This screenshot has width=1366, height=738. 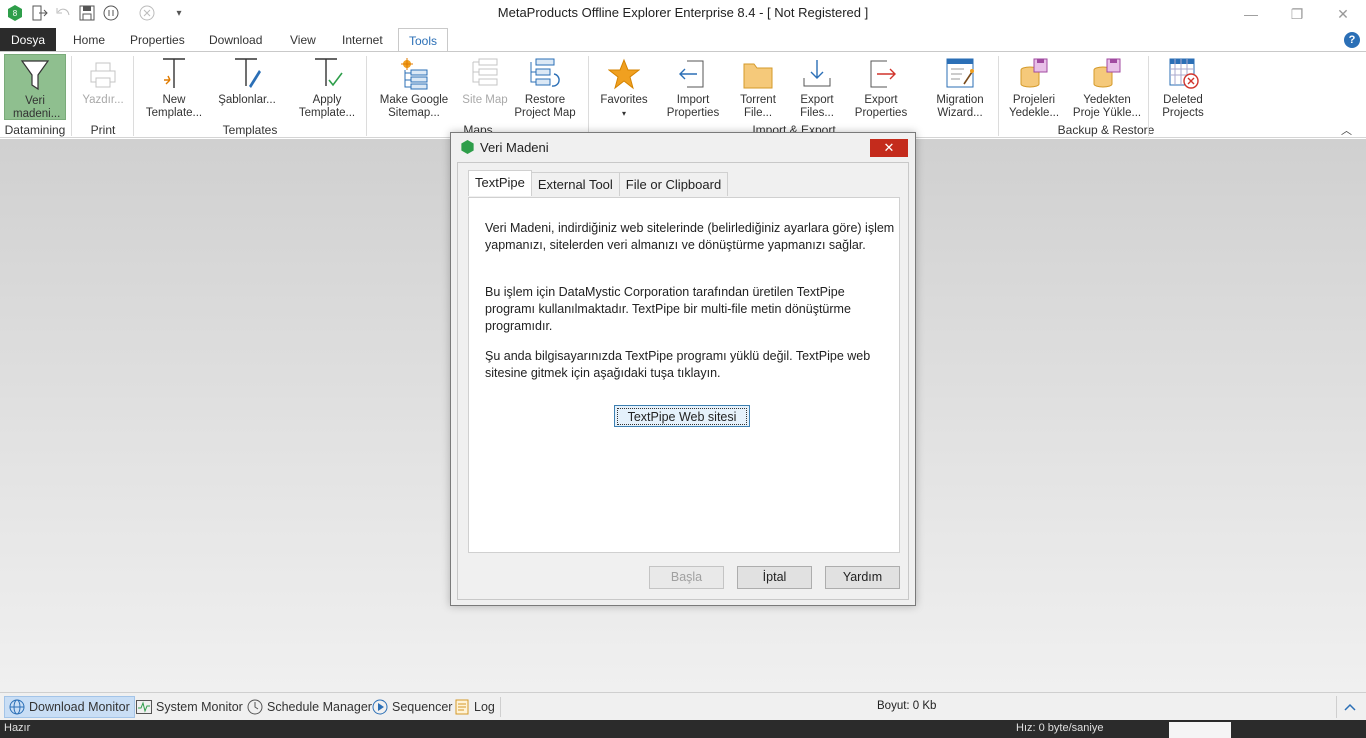 What do you see at coordinates (624, 100) in the screenshot?
I see `favorites-label: Favorites` at bounding box center [624, 100].